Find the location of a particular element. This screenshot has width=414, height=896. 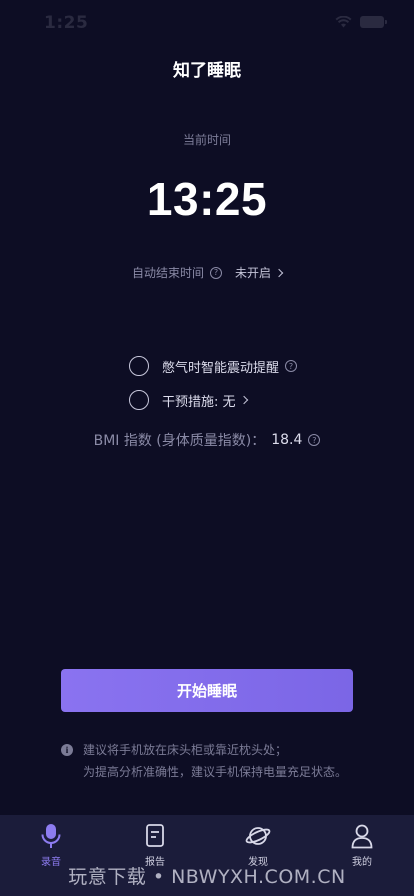

auto-end-row: 自动结束时间 ? 未开启 is located at coordinates (207, 272).